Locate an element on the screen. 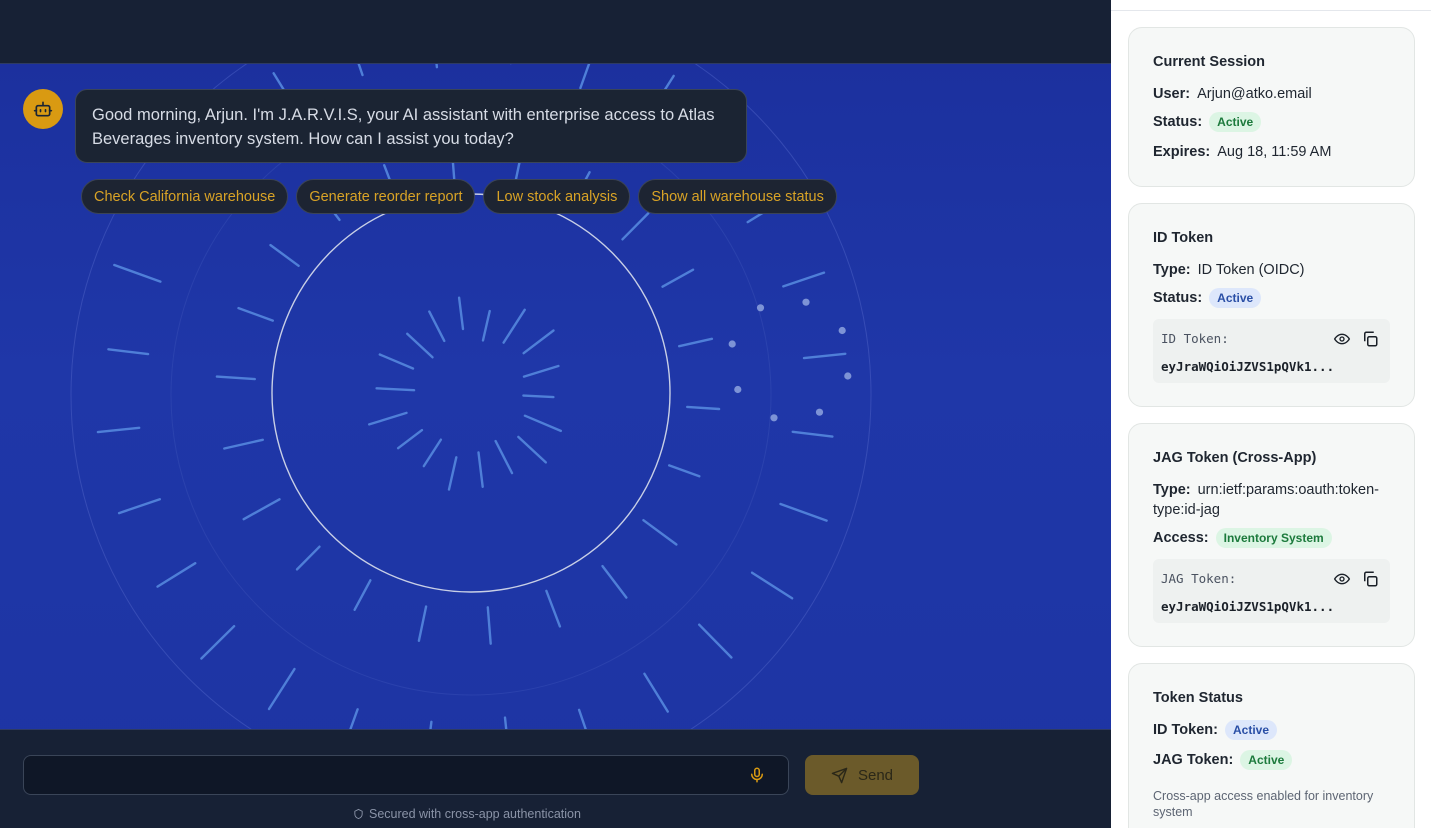 The image size is (1436, 828). shield-icon is located at coordinates (358, 814).